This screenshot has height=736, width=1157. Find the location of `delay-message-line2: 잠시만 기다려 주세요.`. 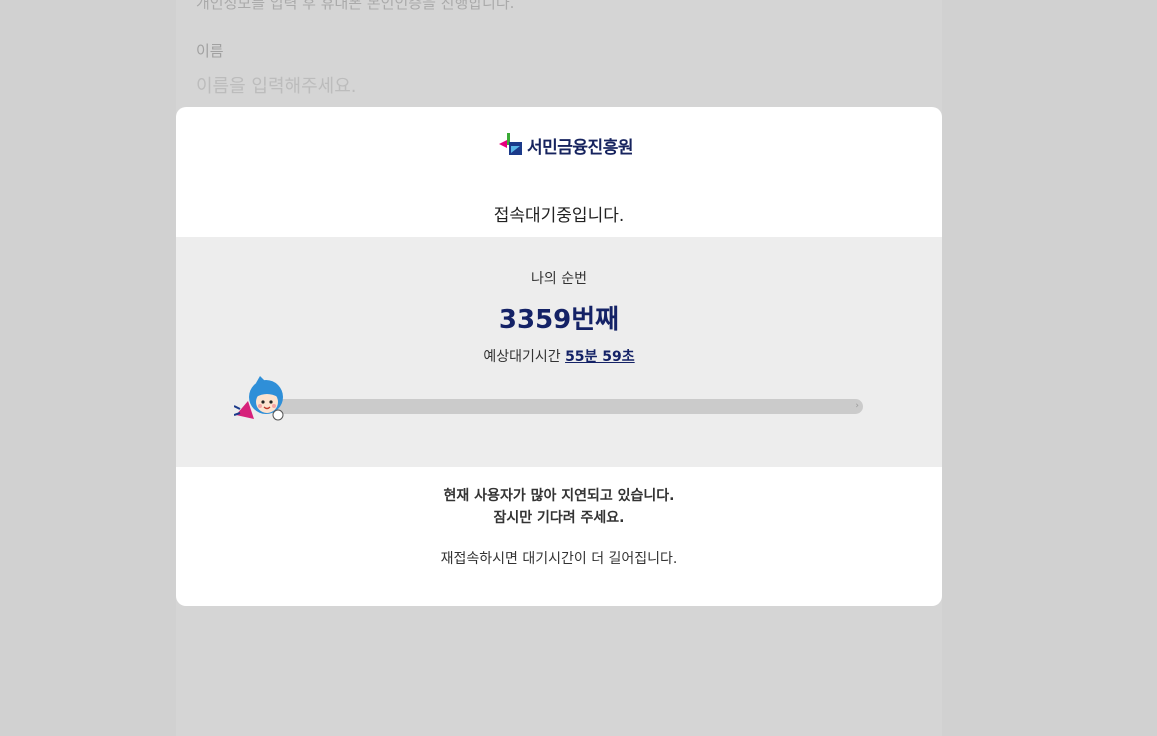

delay-message-line2: 잠시만 기다려 주세요. is located at coordinates (559, 518).